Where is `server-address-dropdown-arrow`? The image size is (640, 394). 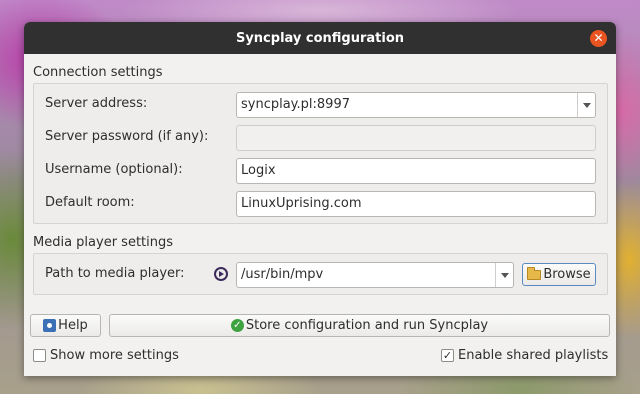
server-address-dropdown-arrow is located at coordinates (586, 105).